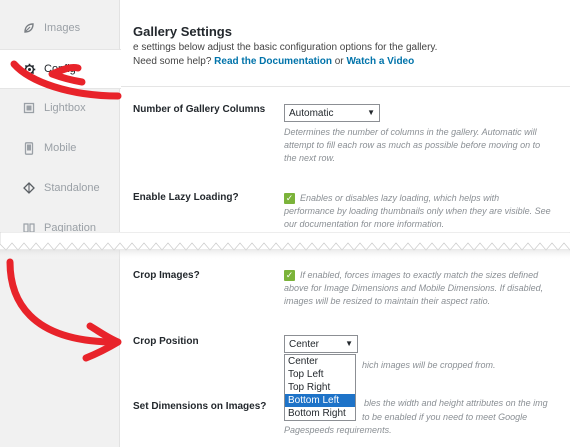  I want to click on crop-position-value: Center, so click(304, 344).